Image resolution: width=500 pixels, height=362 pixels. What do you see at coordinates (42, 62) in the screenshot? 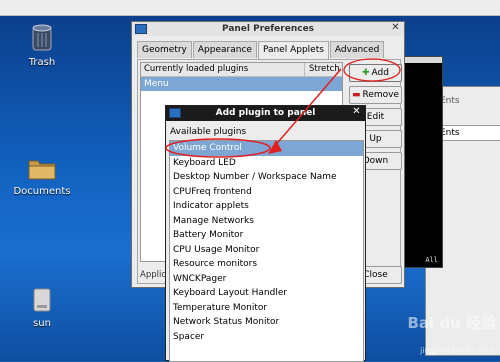
I see `desktop-icon-label: Trash` at bounding box center [42, 62].